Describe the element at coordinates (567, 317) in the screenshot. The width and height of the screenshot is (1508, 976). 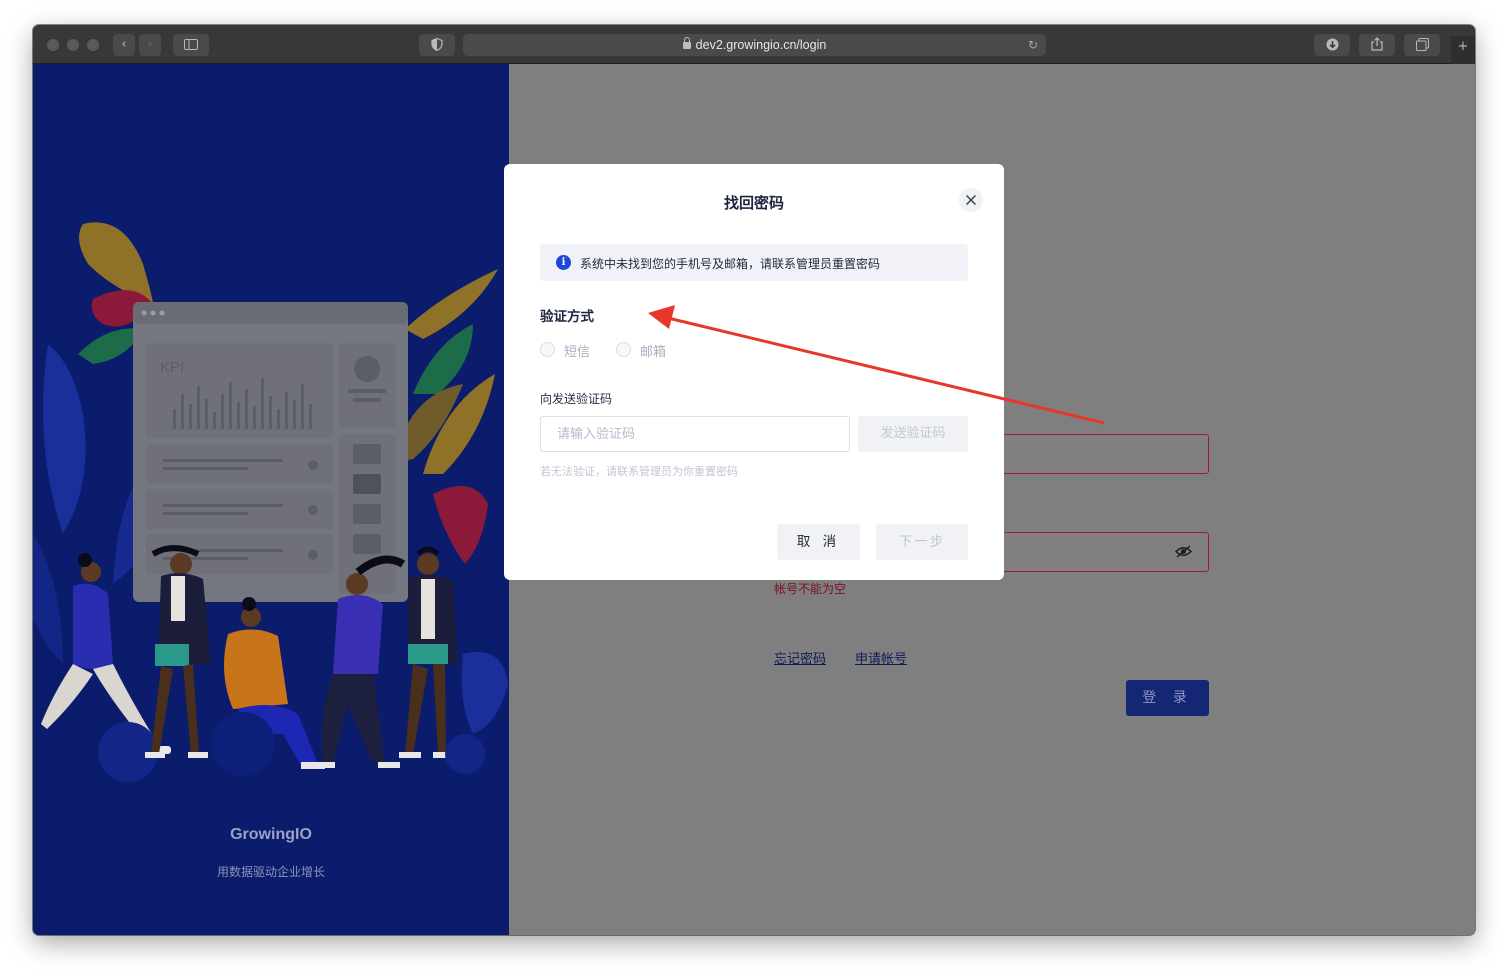
I see `verify-method-label: 验证方式` at that location.